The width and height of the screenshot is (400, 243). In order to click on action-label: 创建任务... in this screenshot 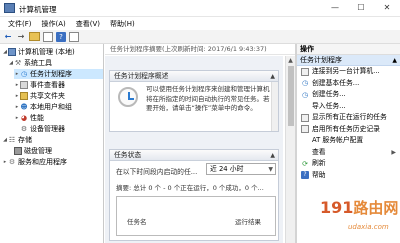, I will do `click(329, 94)`.